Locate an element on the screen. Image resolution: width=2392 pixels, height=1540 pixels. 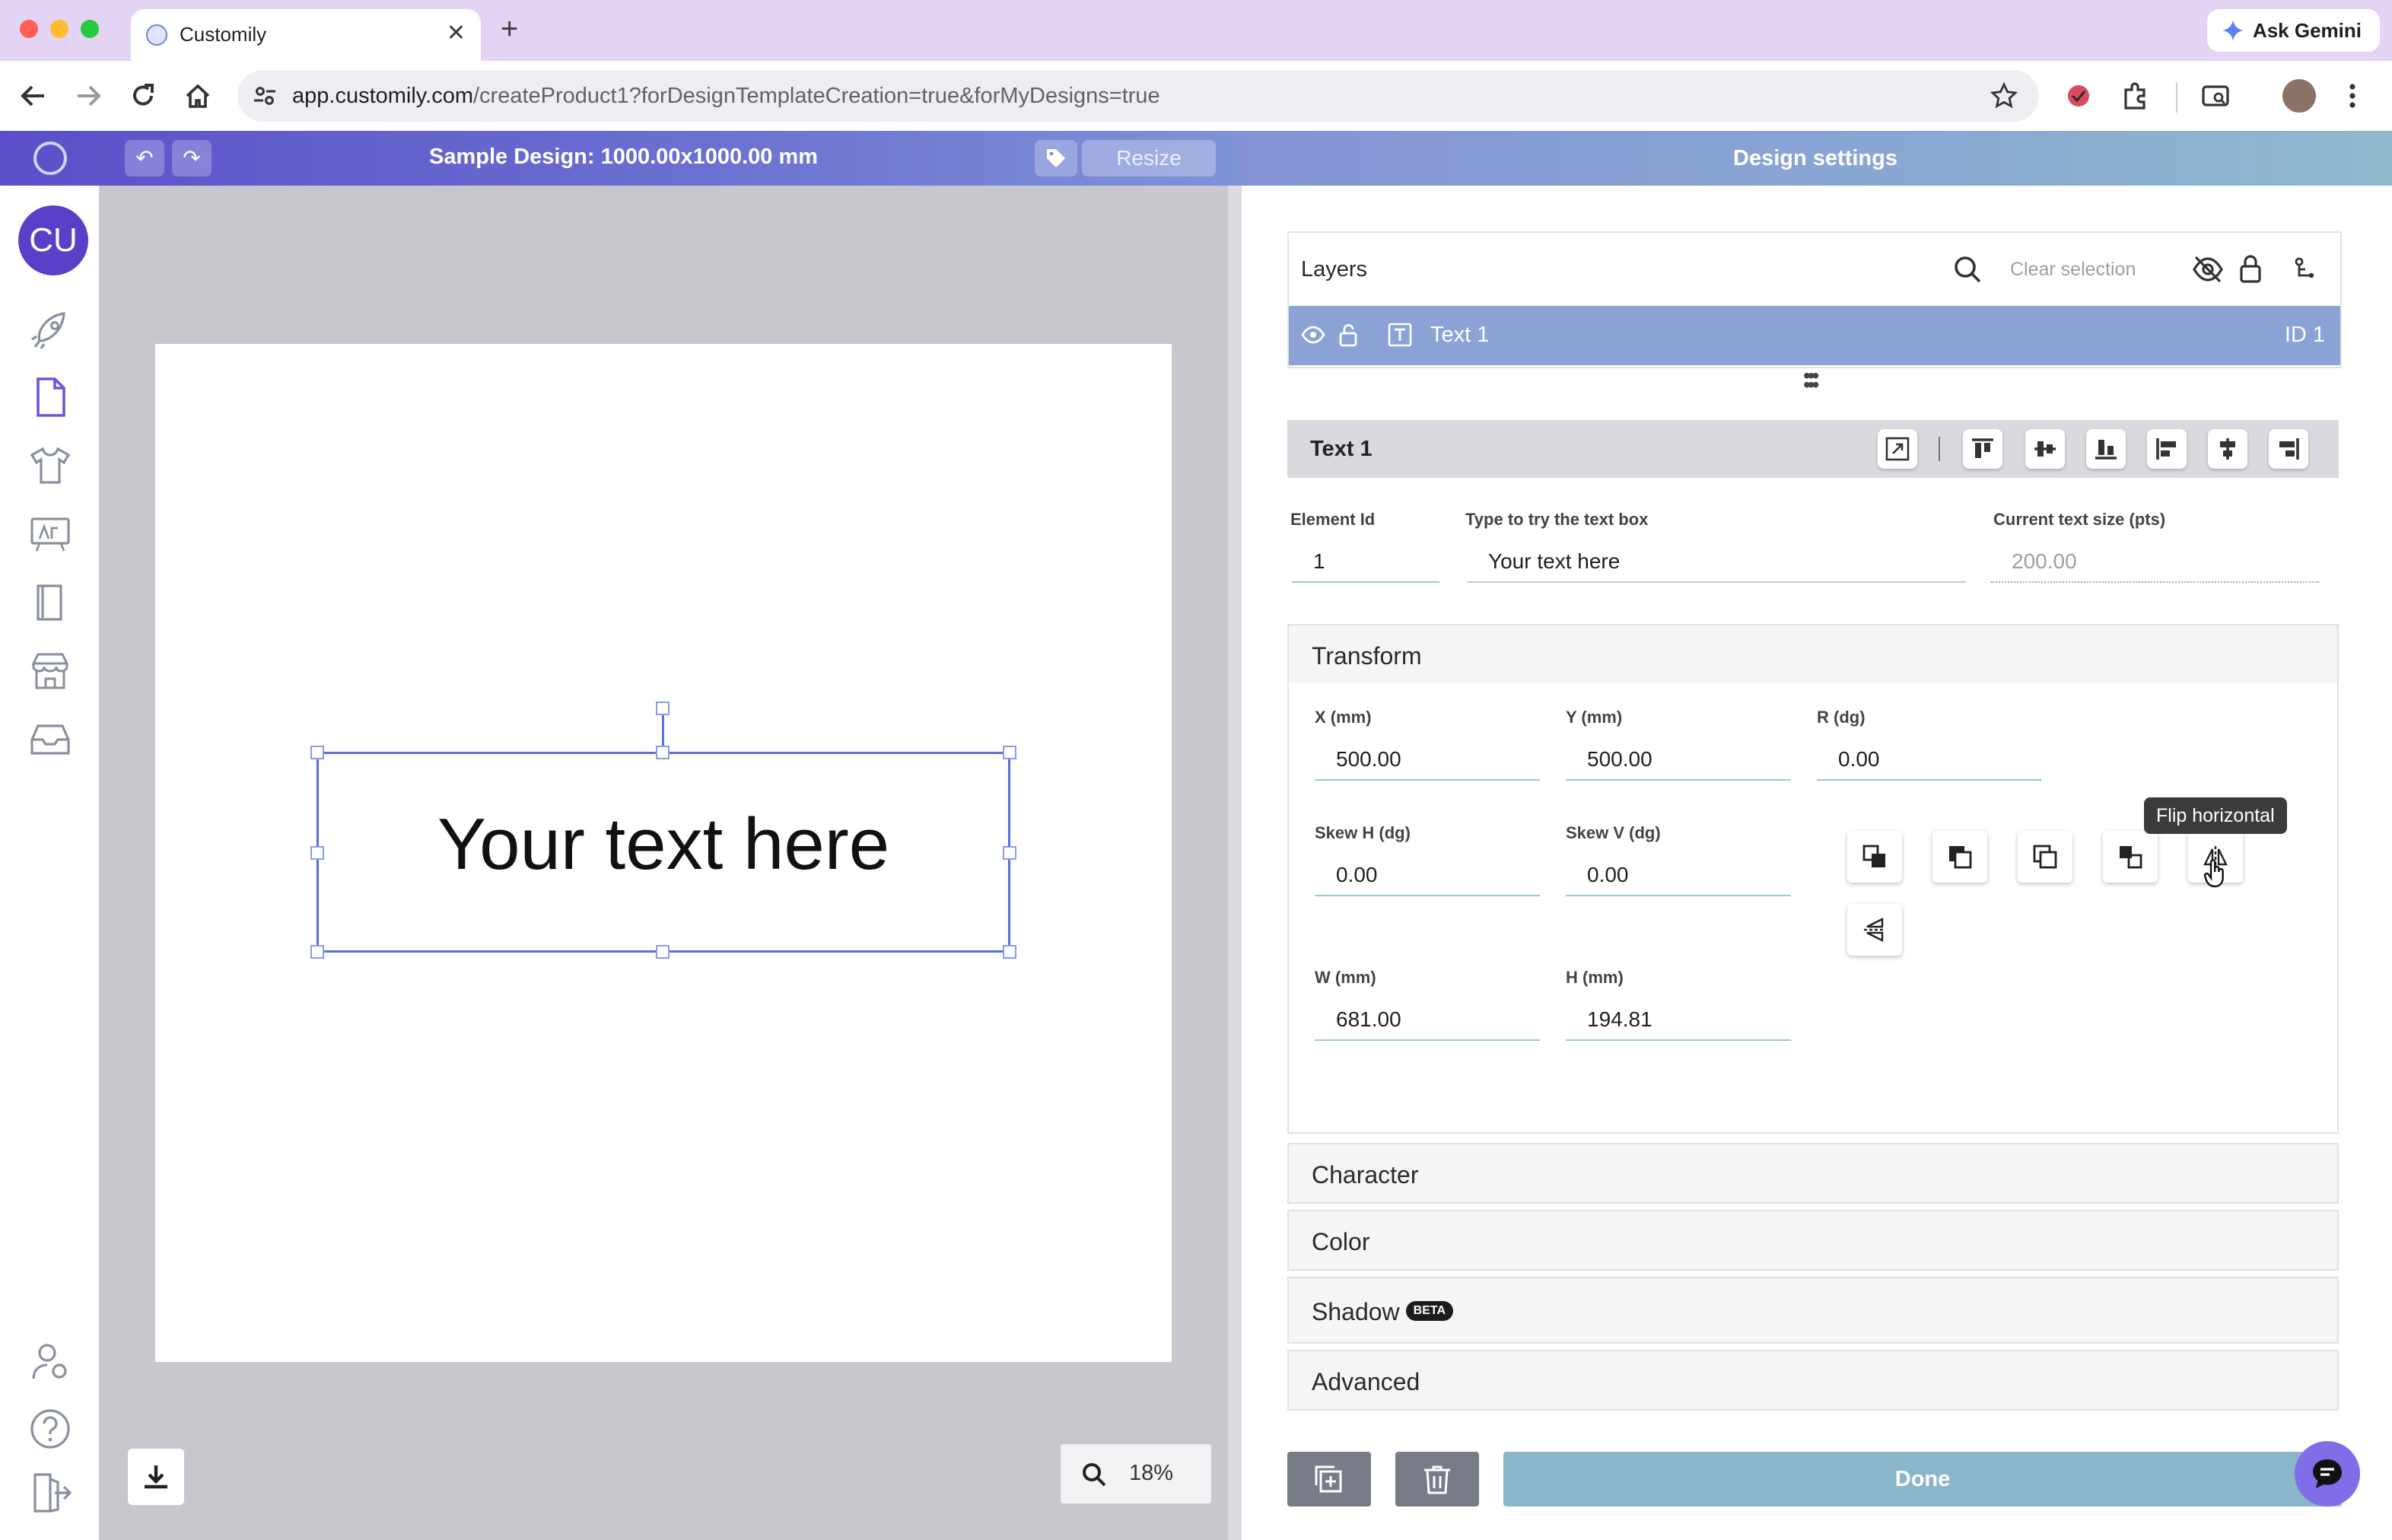
browser-menu-icon is located at coordinates (2352, 96).